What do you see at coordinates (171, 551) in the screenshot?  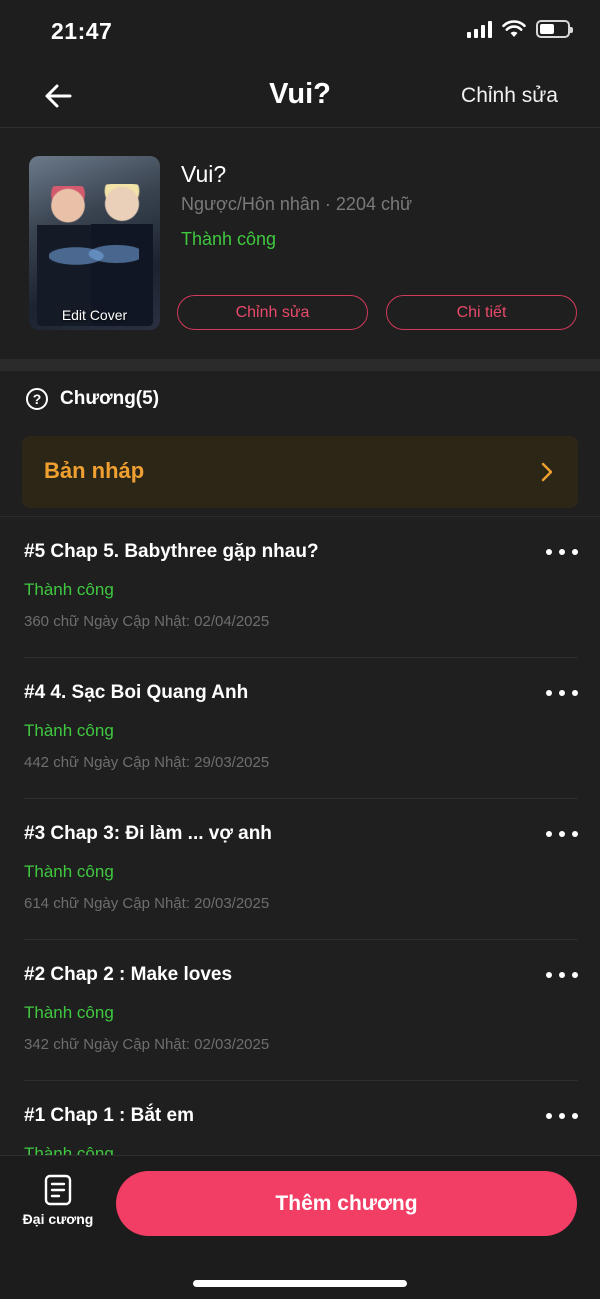 I see `chapter-title: #5 Chap 5. Babythree gặp nhau?` at bounding box center [171, 551].